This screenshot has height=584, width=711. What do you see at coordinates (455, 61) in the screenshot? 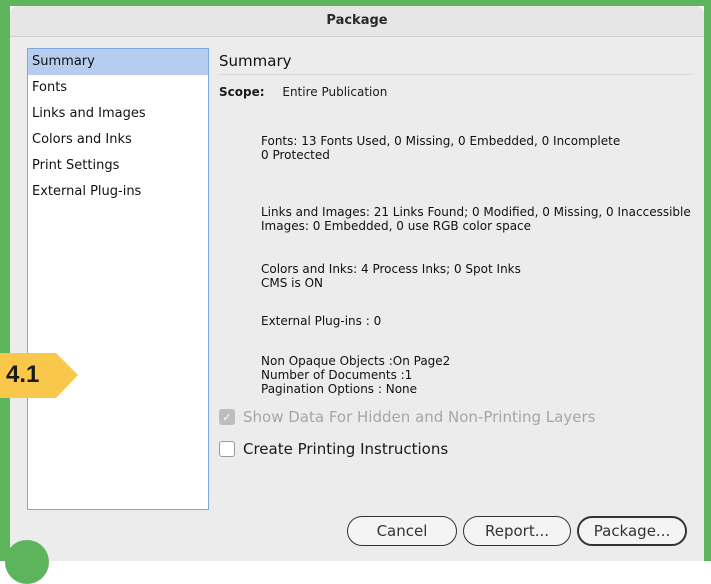
I see `panel-title: Summary` at bounding box center [455, 61].